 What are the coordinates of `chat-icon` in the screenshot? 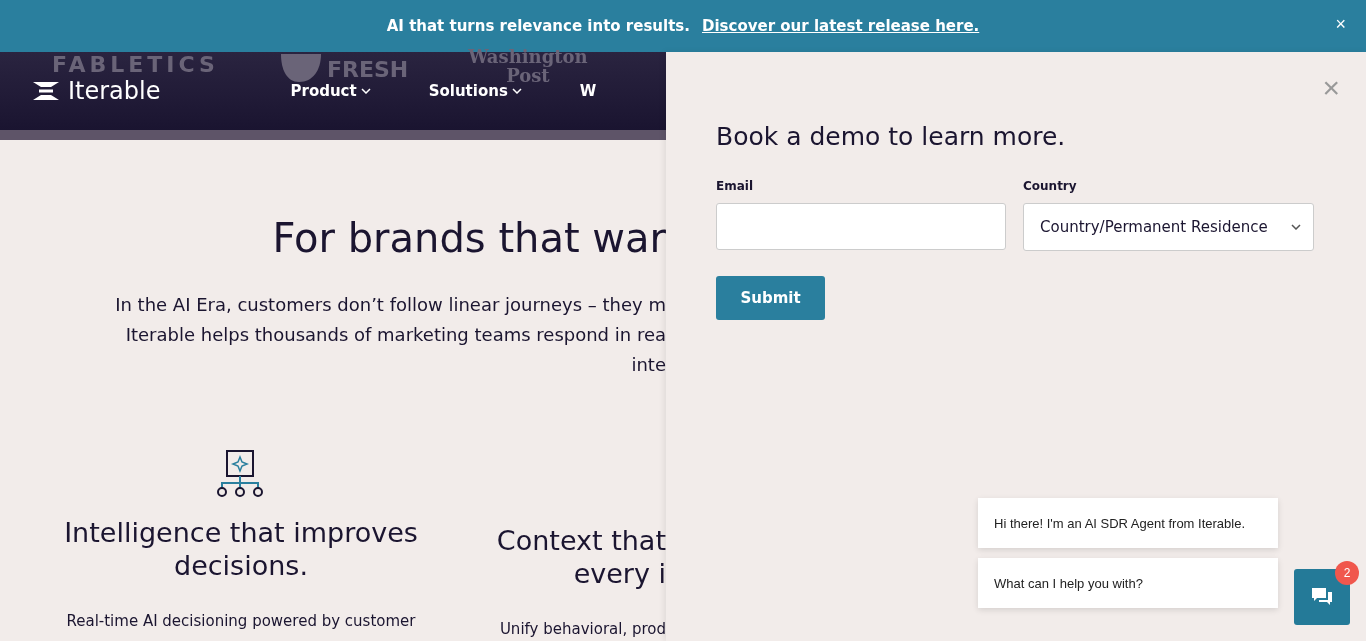 It's located at (1322, 597).